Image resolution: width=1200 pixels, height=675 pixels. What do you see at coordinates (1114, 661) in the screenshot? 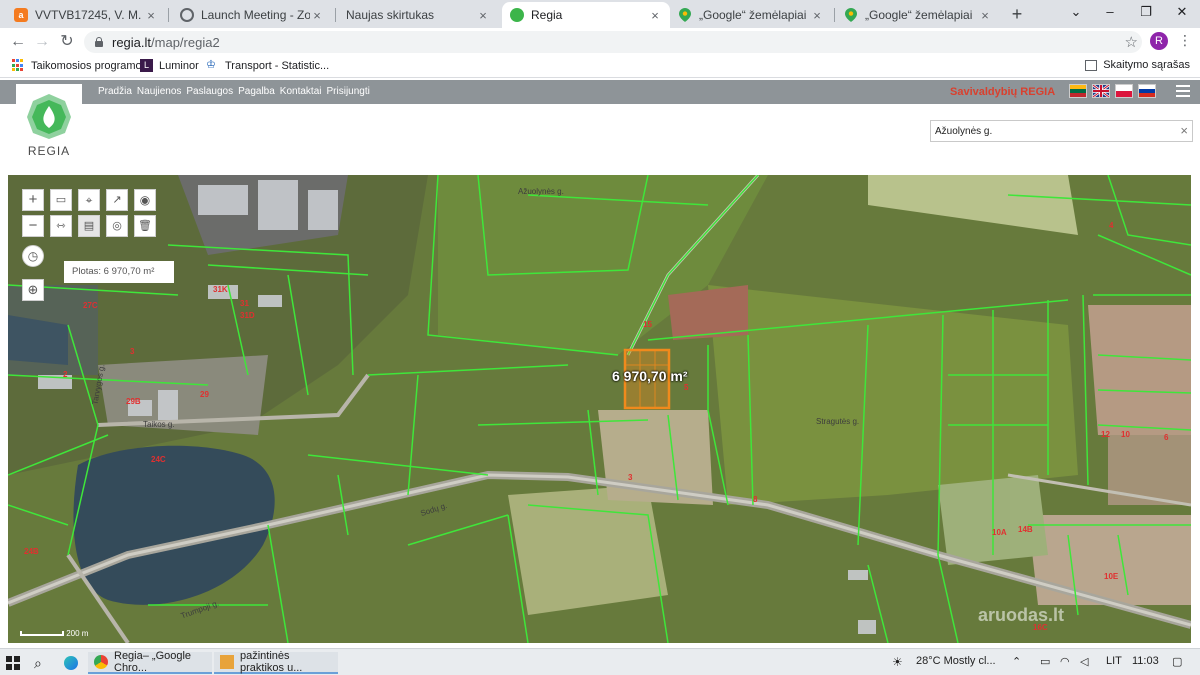
I see `language-indicator: LIT` at bounding box center [1114, 661].